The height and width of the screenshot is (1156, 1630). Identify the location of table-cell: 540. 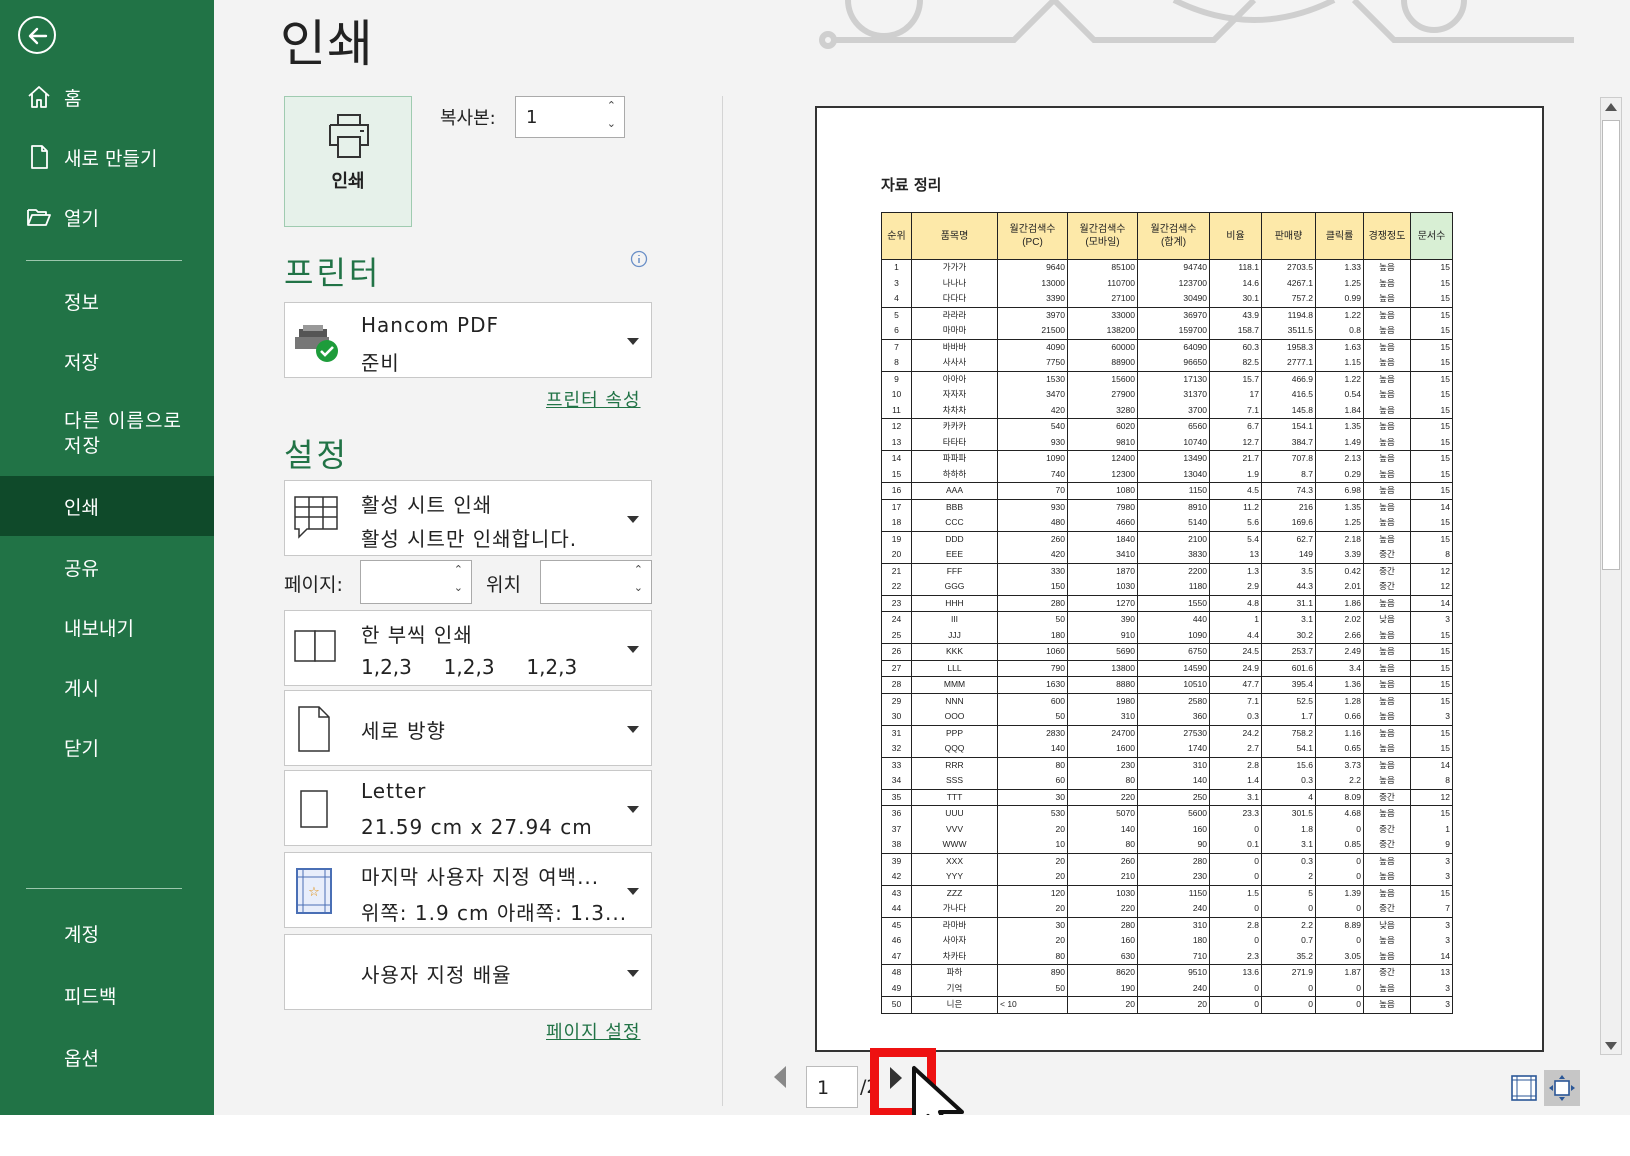
(1032, 426).